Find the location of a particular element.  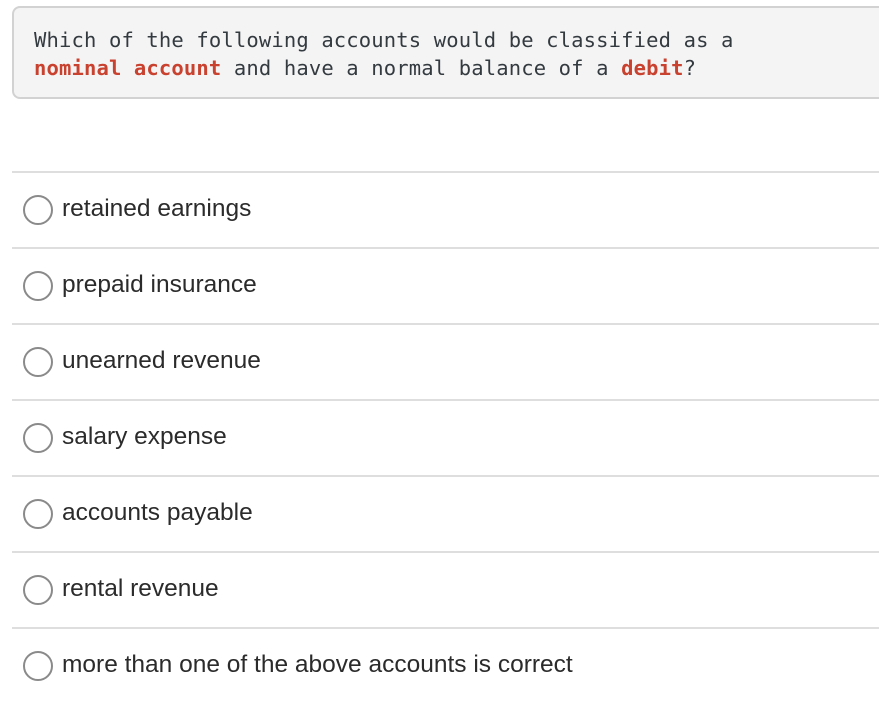

highlight-nominal-account: nominal account is located at coordinates (128, 68).